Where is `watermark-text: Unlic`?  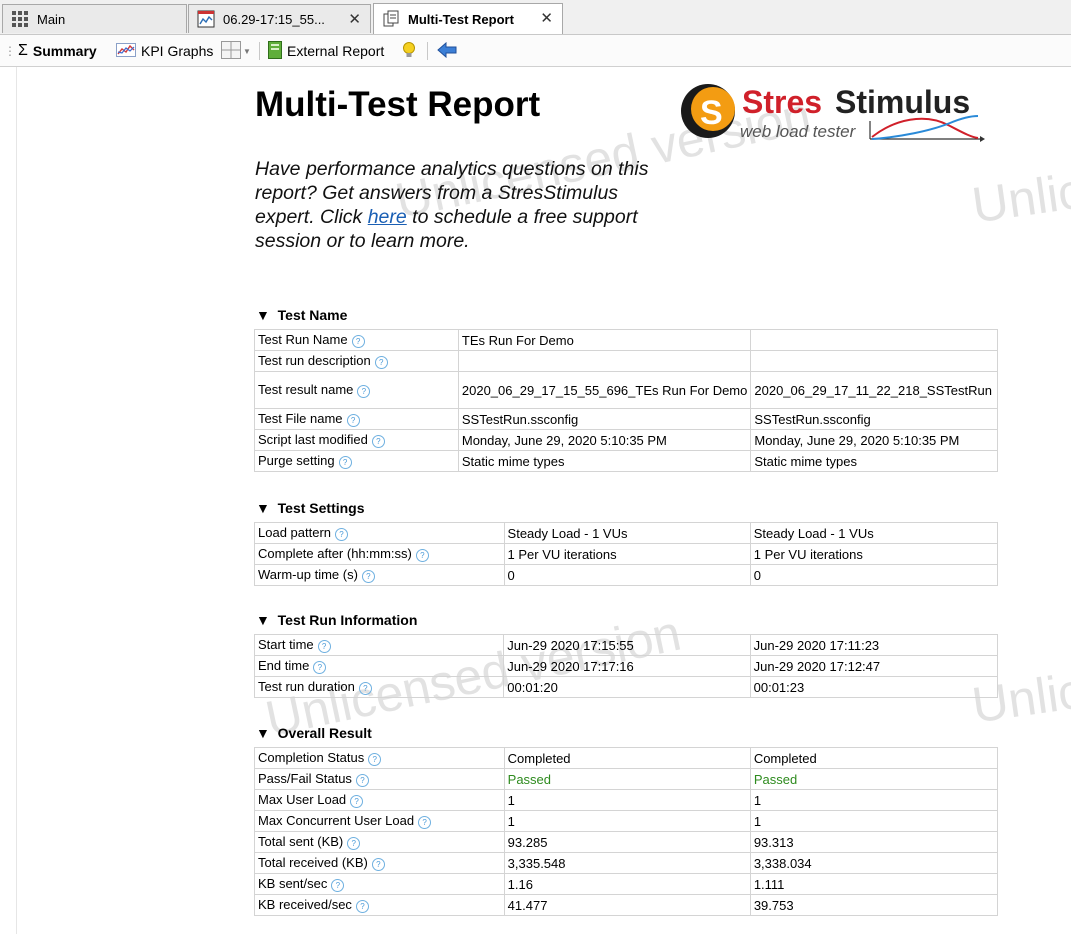 watermark-text: Unlic is located at coordinates (1019, 198).